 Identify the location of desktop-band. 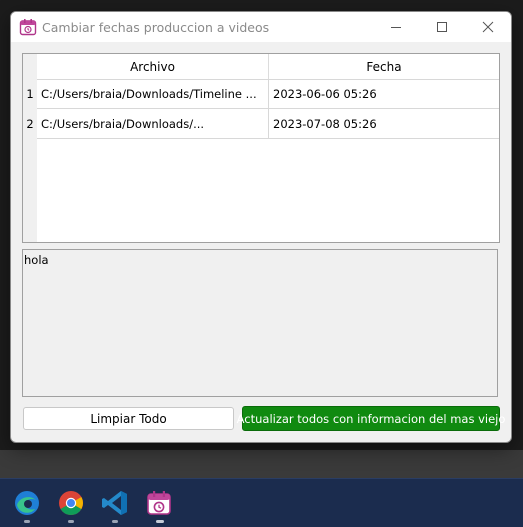
(261, 464).